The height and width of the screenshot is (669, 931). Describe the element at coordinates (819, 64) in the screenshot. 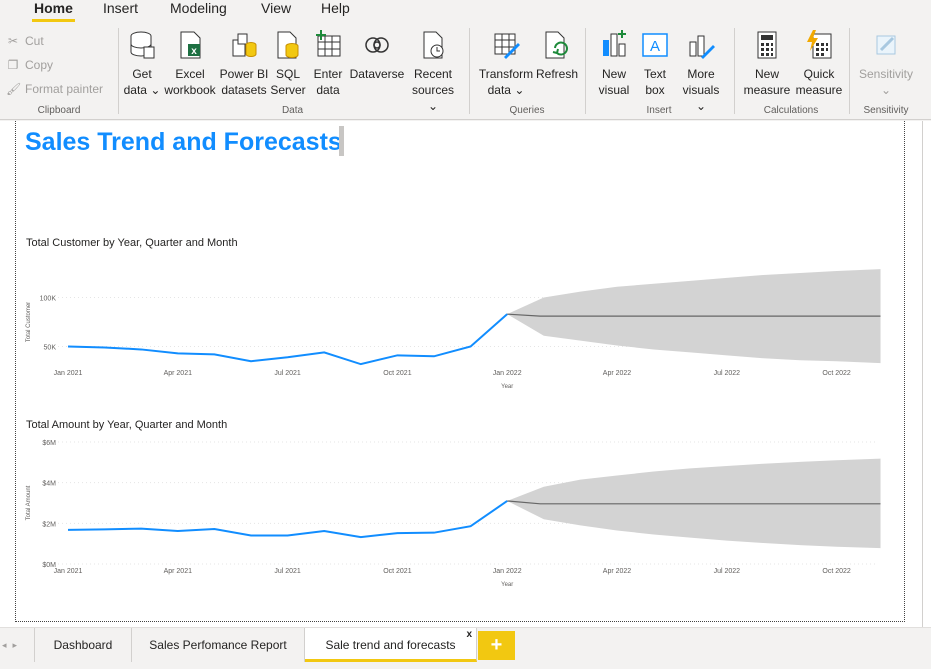

I see `quick-measure-button: Quick measure` at that location.